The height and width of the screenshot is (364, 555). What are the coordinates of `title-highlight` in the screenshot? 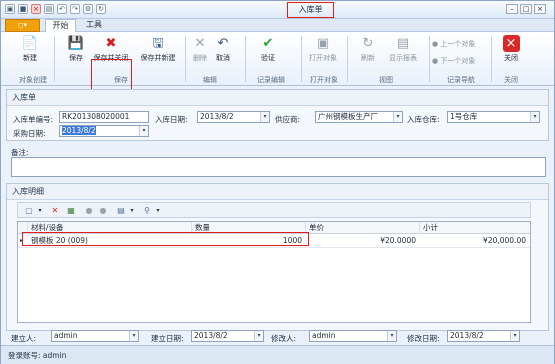 It's located at (310, 10).